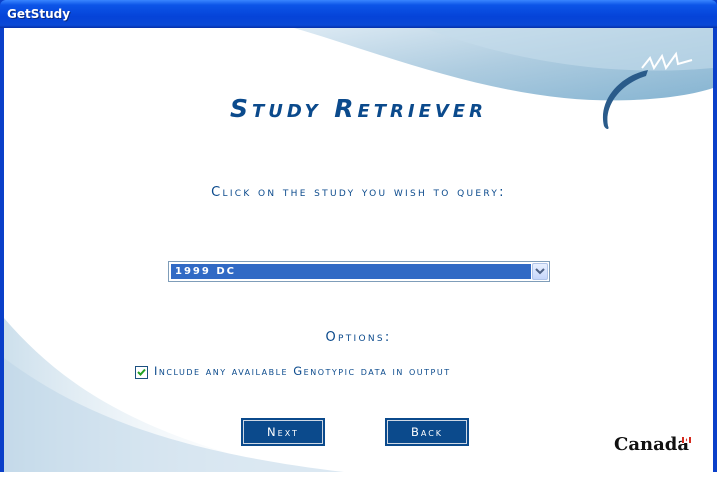  I want to click on page-title: Study Retriever, so click(358, 108).